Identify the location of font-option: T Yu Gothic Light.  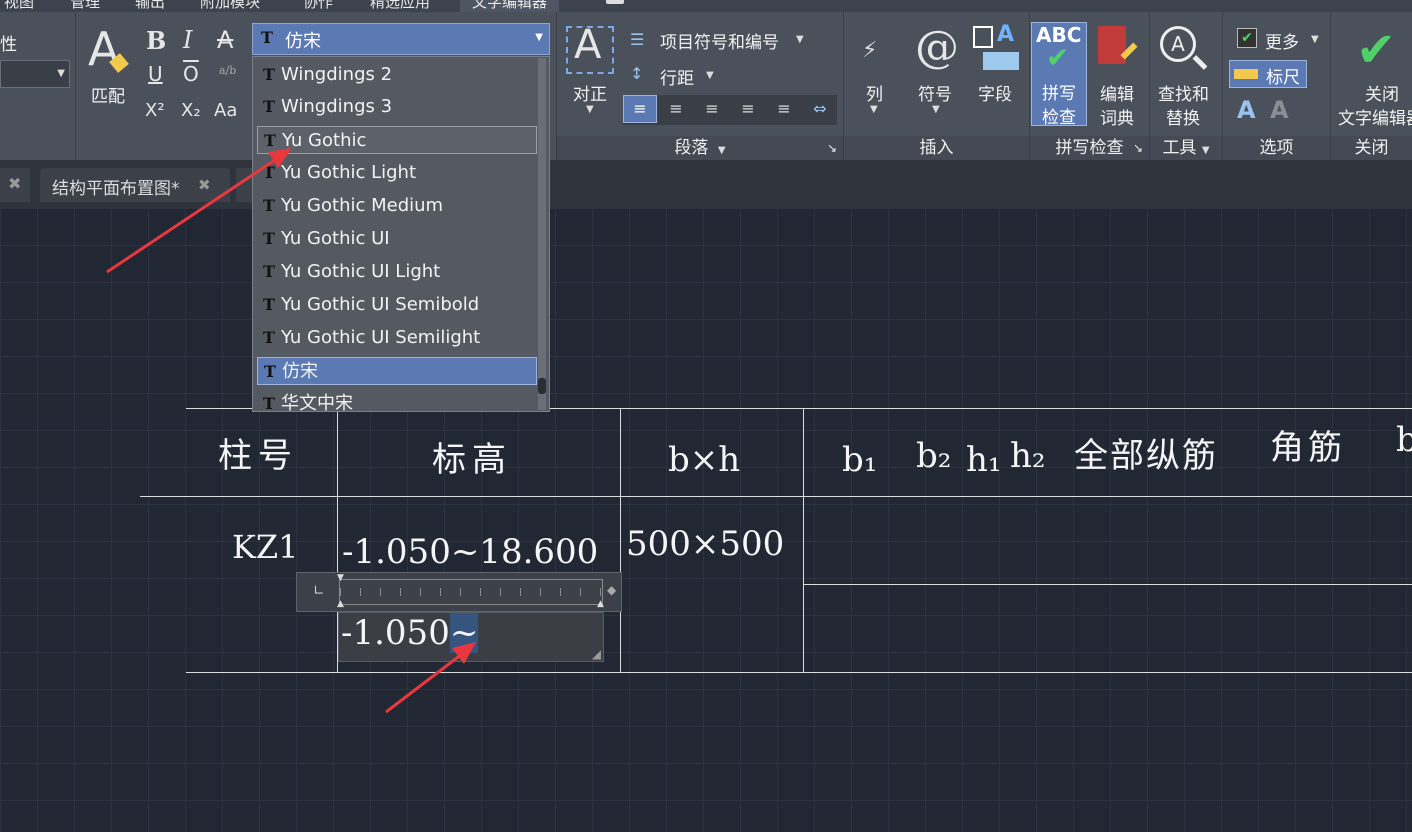
(397, 173).